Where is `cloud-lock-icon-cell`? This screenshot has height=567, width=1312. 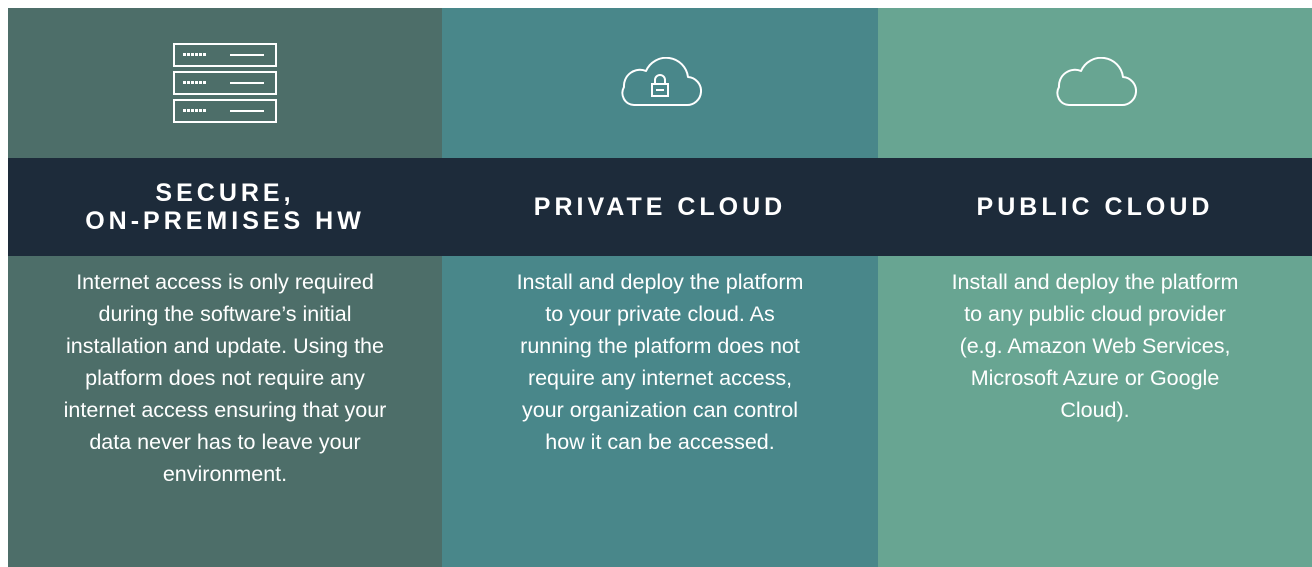
cloud-lock-icon-cell is located at coordinates (660, 83).